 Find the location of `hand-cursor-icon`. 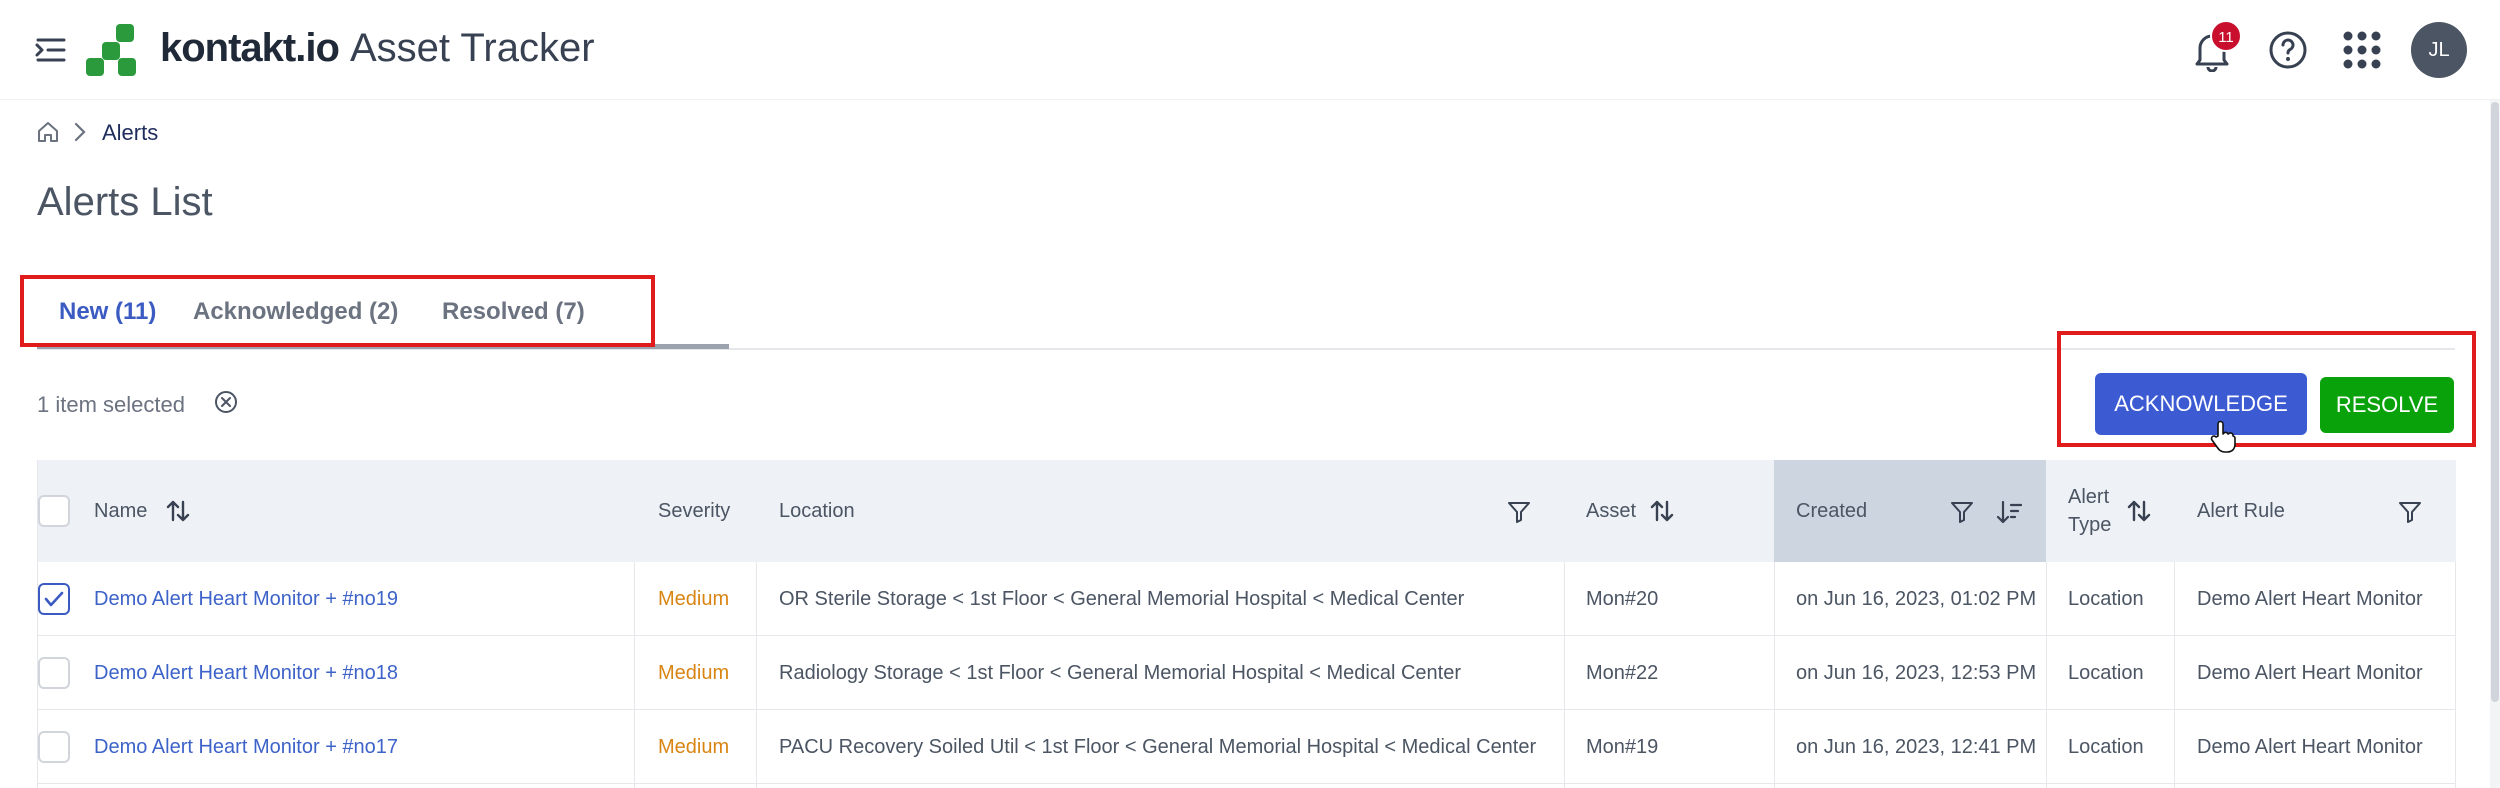

hand-cursor-icon is located at coordinates (2223, 436).